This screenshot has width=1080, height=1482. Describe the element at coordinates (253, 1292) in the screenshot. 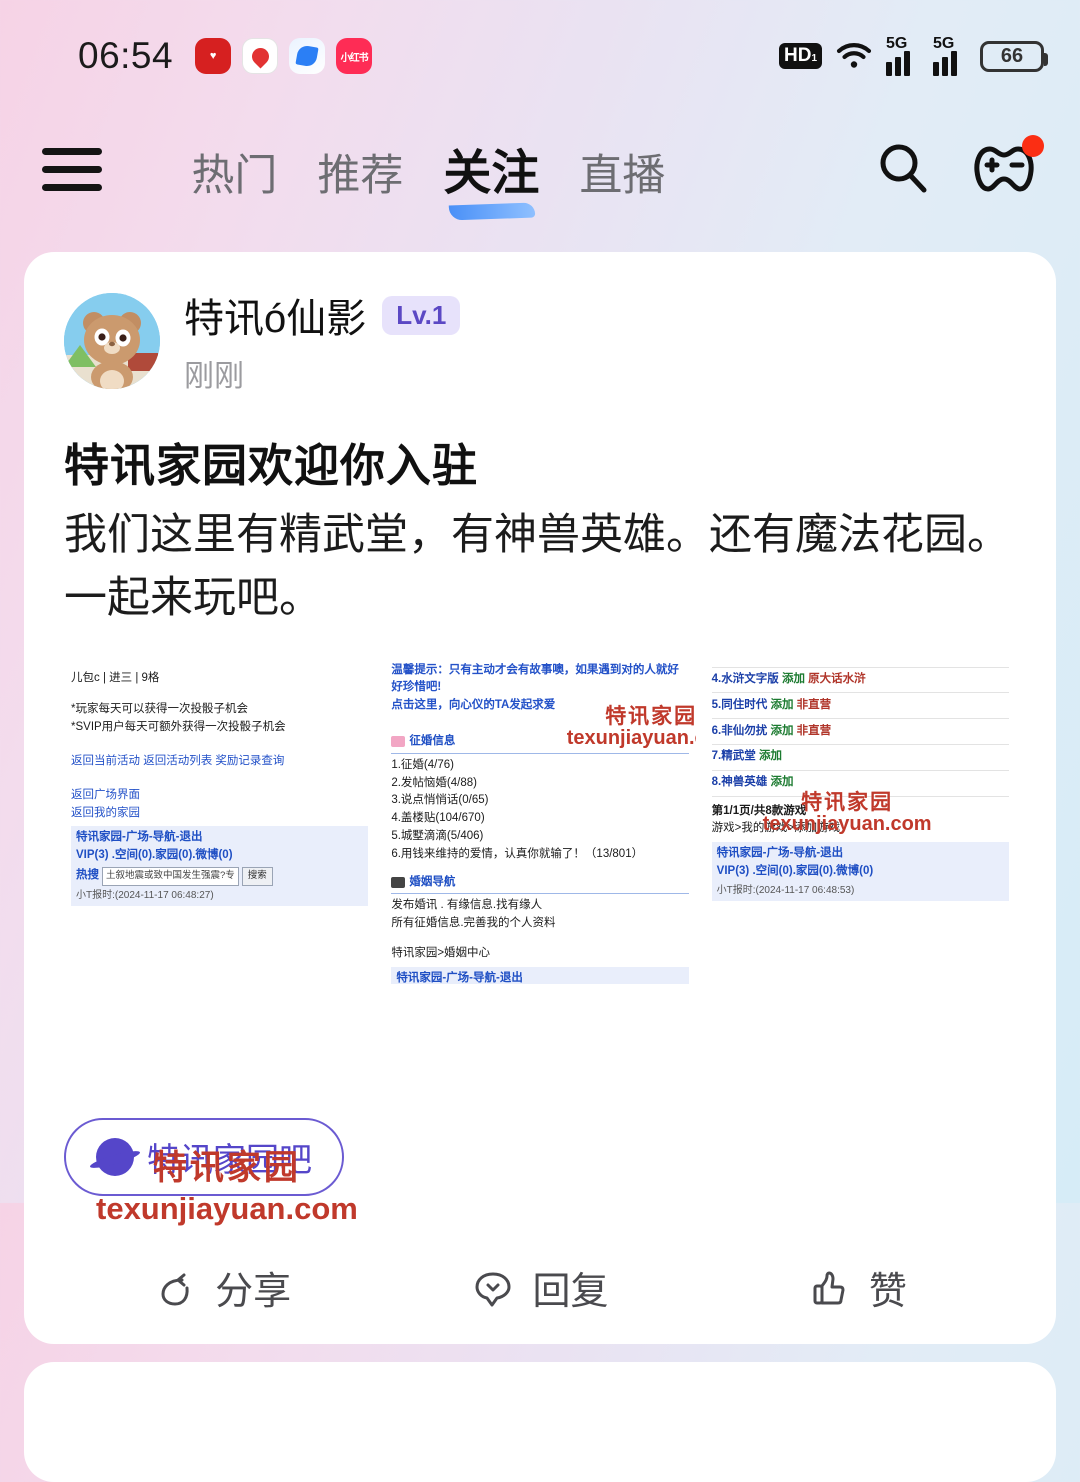

I see `share-label: 分享` at that location.